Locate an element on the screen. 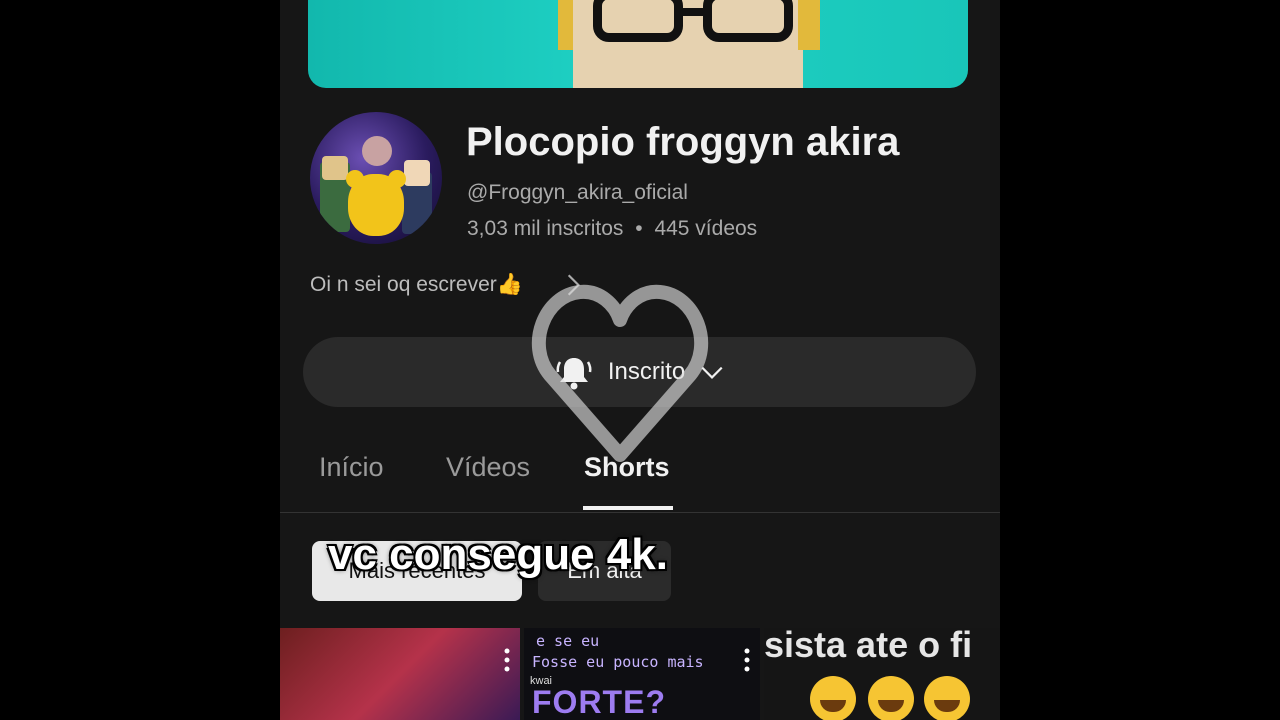 The image size is (1280, 720). tab-shorts: Shorts is located at coordinates (627, 467).